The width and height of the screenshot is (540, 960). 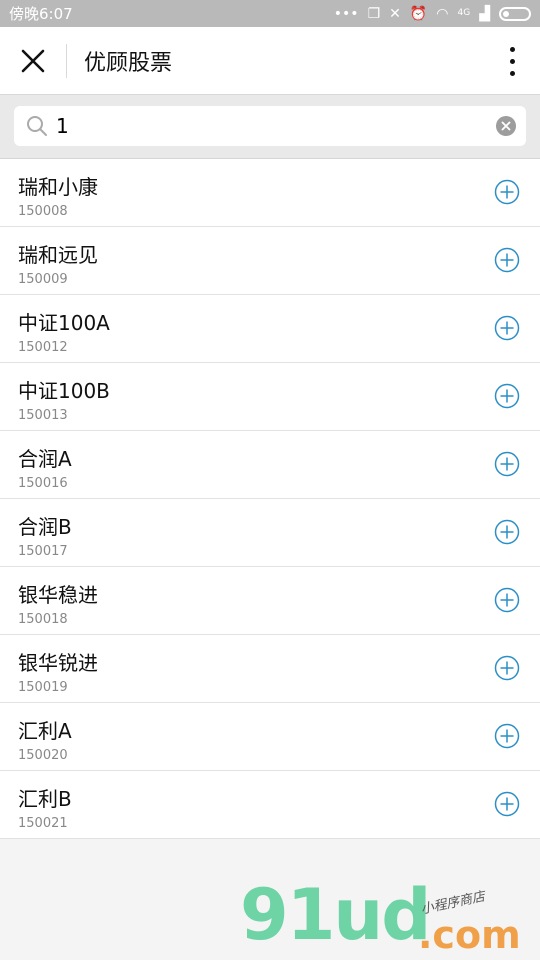 What do you see at coordinates (270, 61) in the screenshot?
I see `nav-bar: 优顾股票` at bounding box center [270, 61].